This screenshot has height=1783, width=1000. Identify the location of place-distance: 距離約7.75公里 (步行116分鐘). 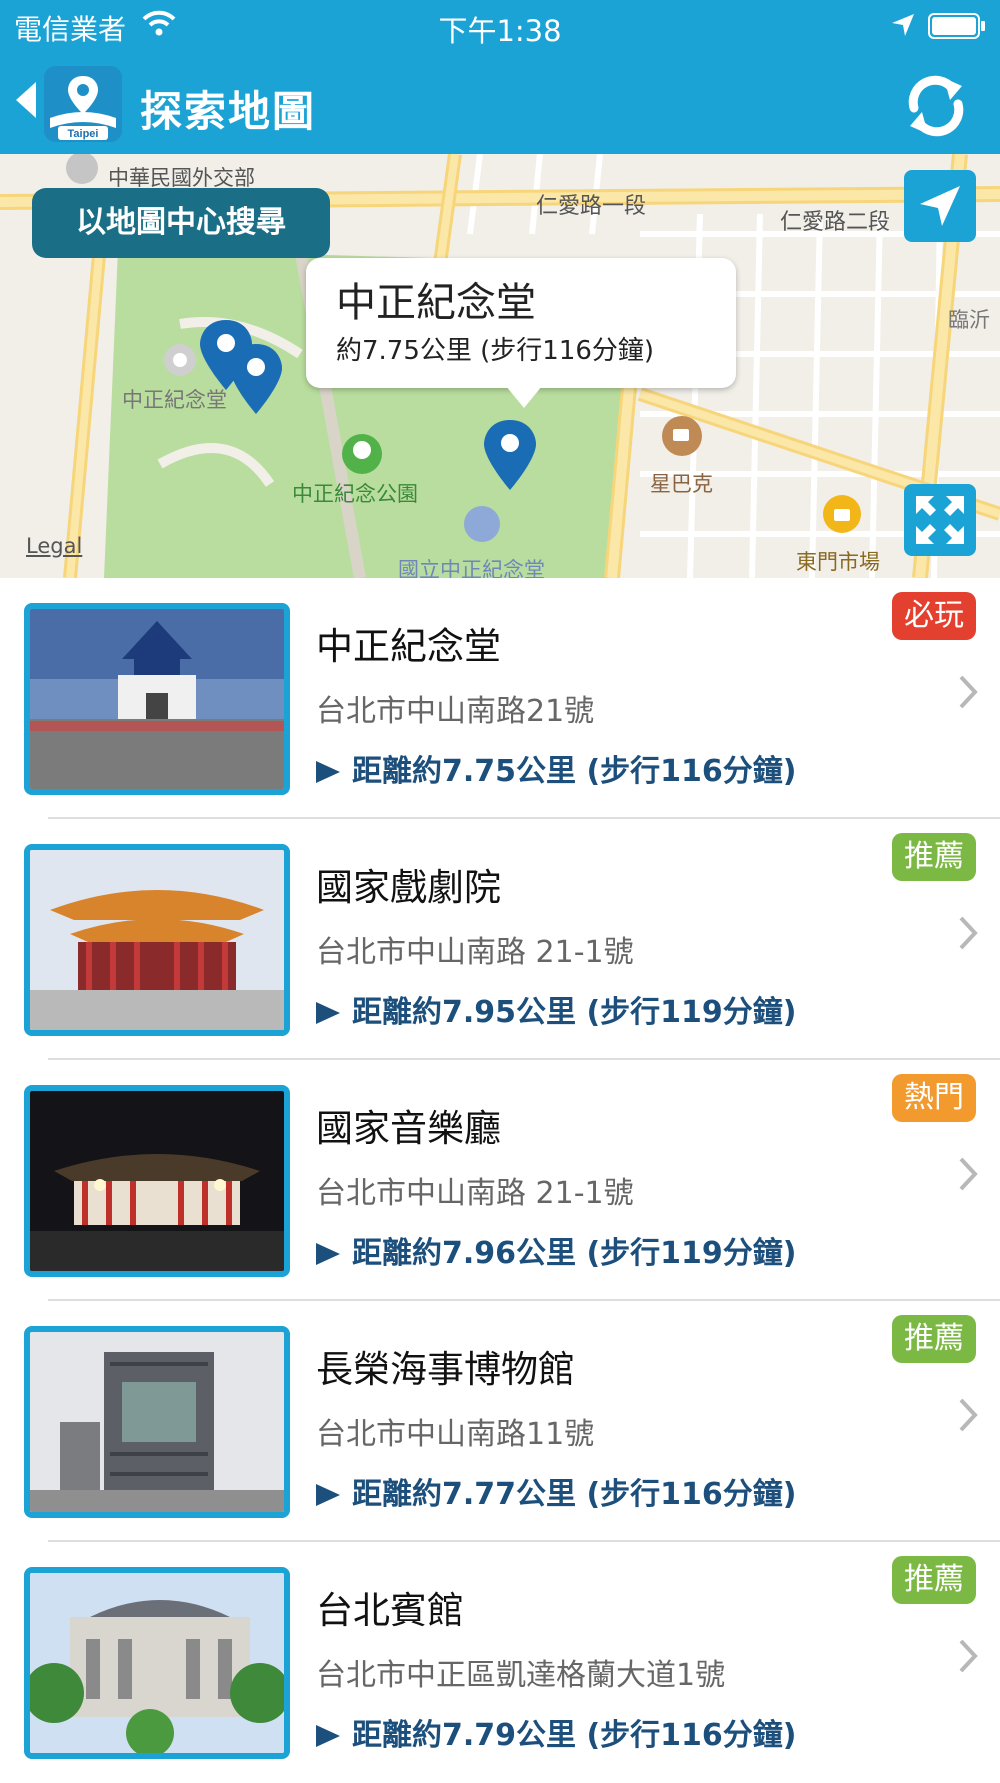
(556, 768).